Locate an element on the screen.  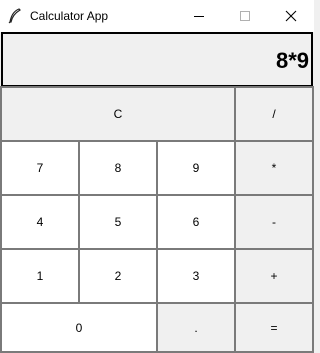
digit-6-button: 6 is located at coordinates (196, 222).